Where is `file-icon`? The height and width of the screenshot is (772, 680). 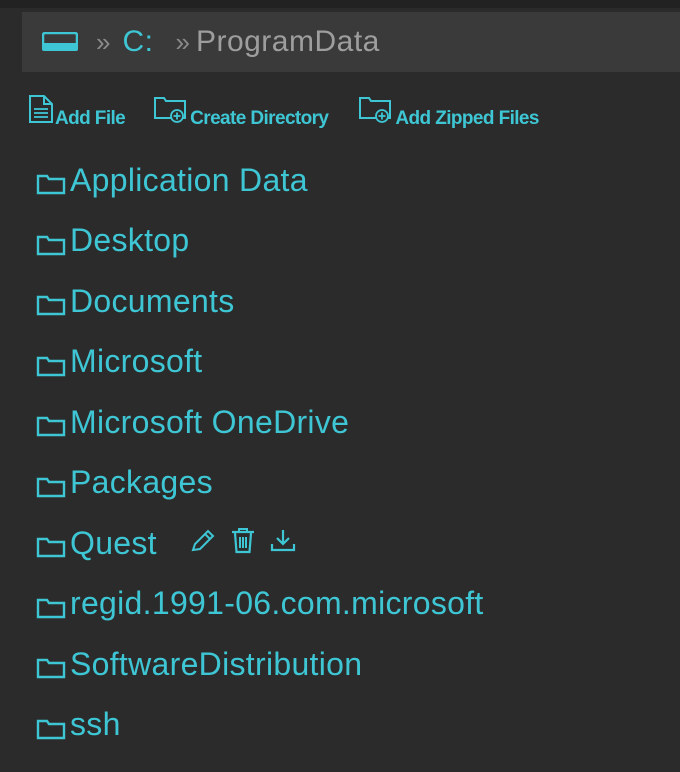 file-icon is located at coordinates (41, 112).